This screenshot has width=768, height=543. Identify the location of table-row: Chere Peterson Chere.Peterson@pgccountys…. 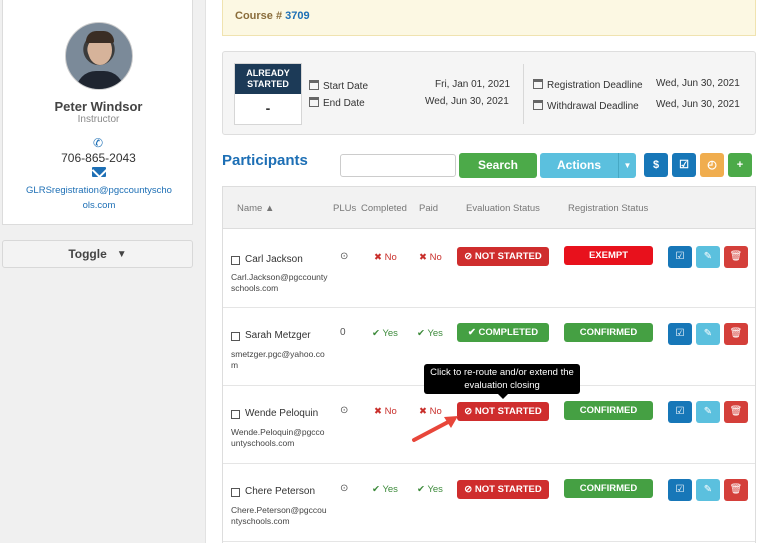
(489, 503).